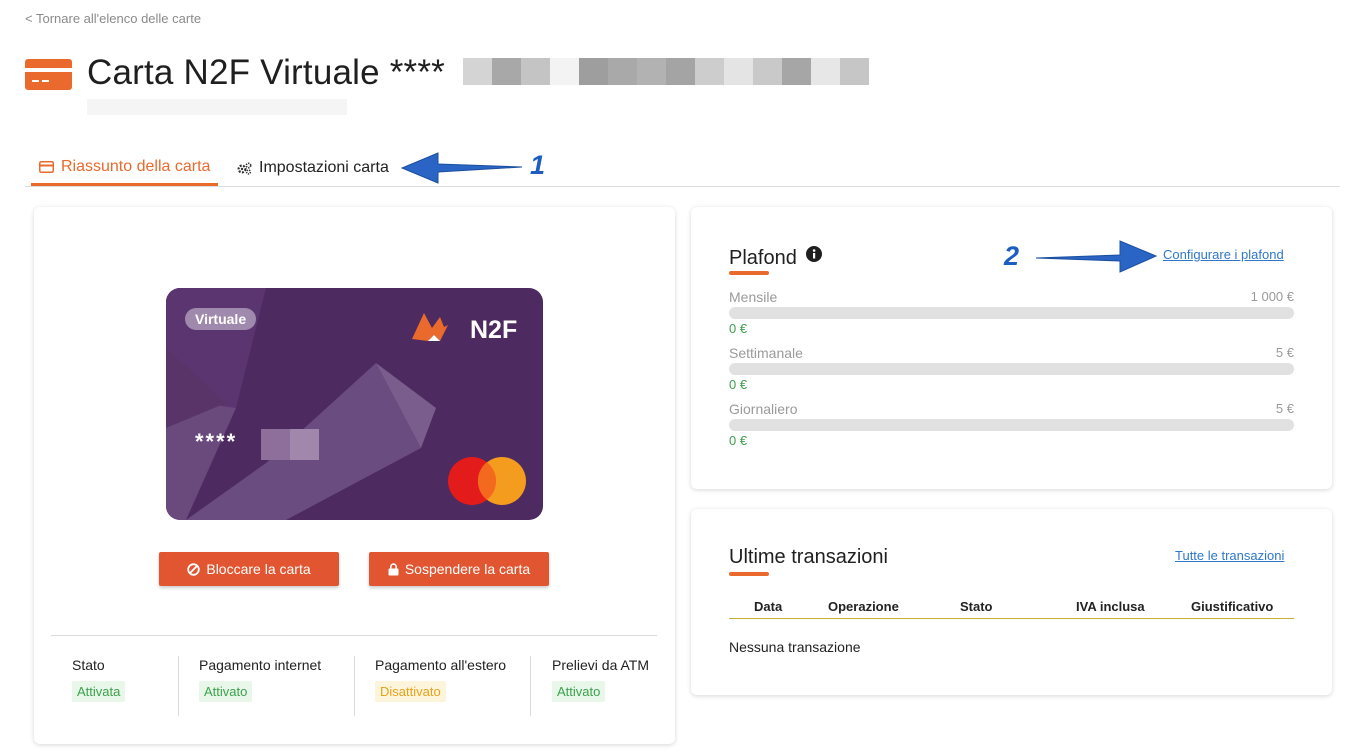  What do you see at coordinates (217, 107) in the screenshot?
I see `redacted-subtitle` at bounding box center [217, 107].